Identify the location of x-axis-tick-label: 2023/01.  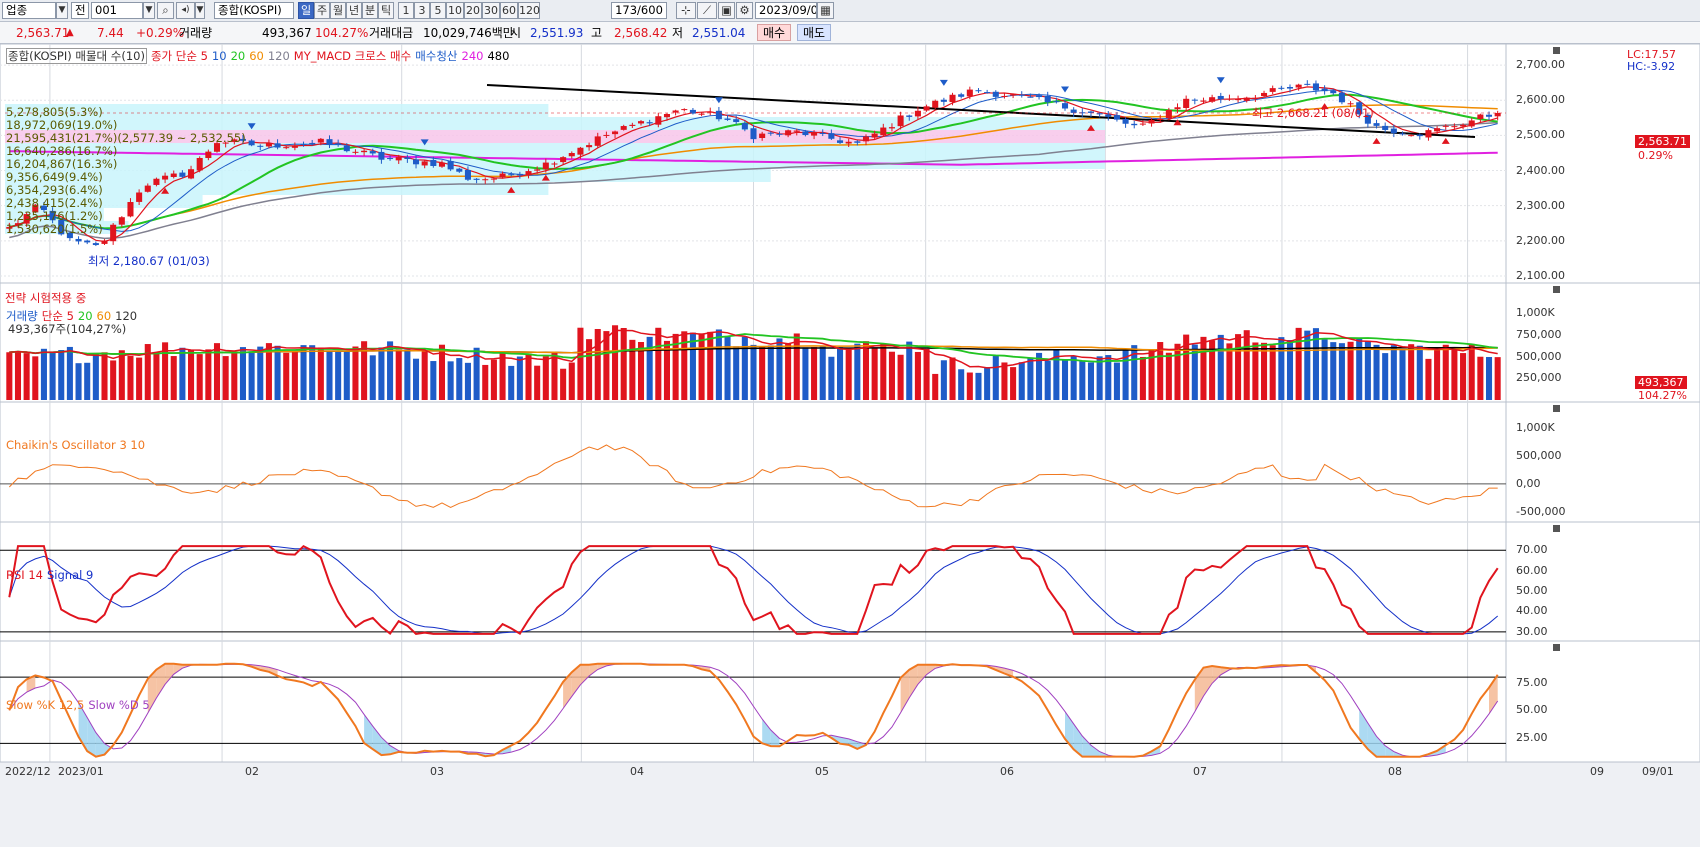
(81, 771).